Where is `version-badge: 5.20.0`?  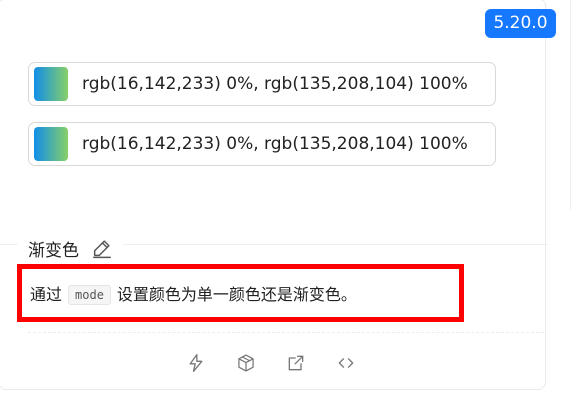
version-badge: 5.20.0 is located at coordinates (520, 23).